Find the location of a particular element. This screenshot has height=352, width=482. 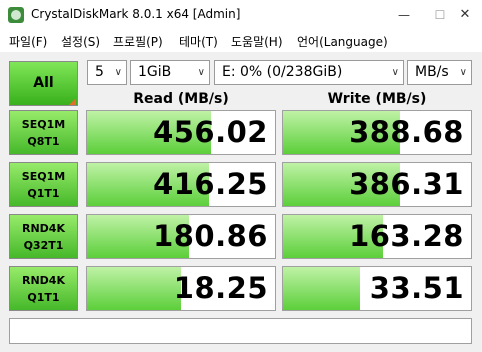

write-column-header: Write (MB/s) is located at coordinates (377, 99).